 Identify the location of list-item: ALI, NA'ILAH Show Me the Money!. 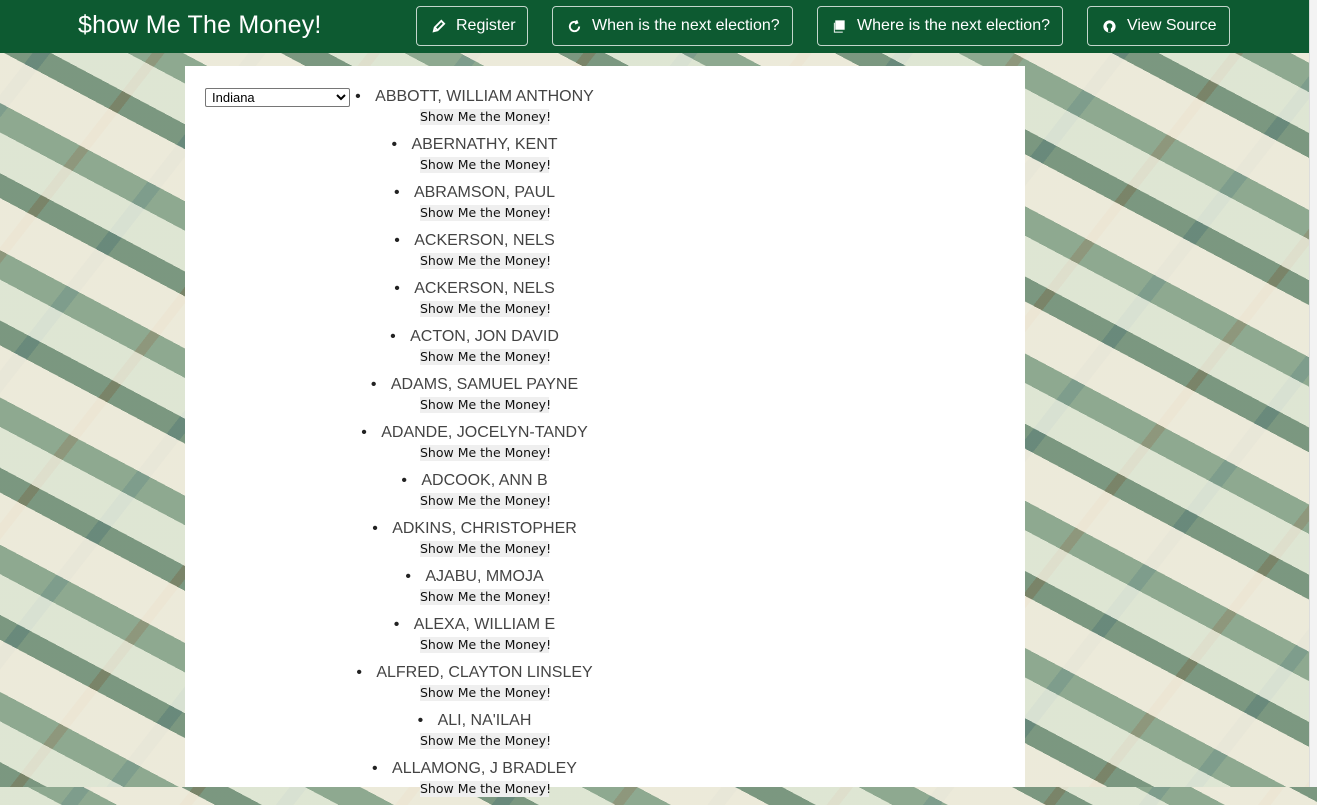
(484, 733).